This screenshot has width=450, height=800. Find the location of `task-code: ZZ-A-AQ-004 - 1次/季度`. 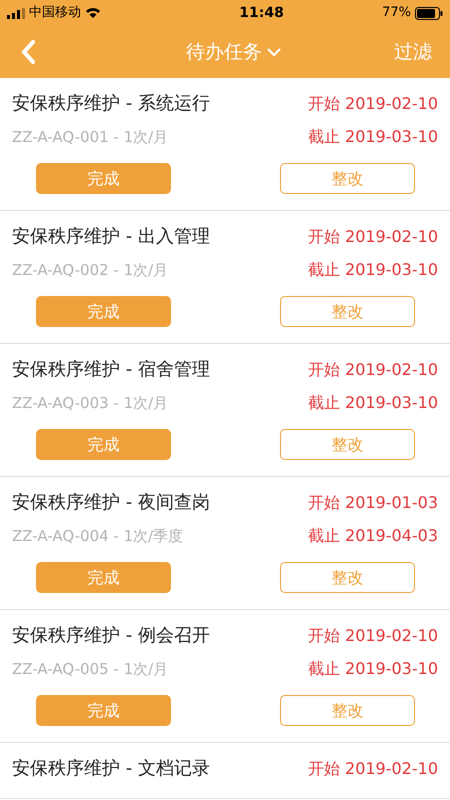

task-code: ZZ-A-AQ-004 - 1次/季度 is located at coordinates (98, 536).